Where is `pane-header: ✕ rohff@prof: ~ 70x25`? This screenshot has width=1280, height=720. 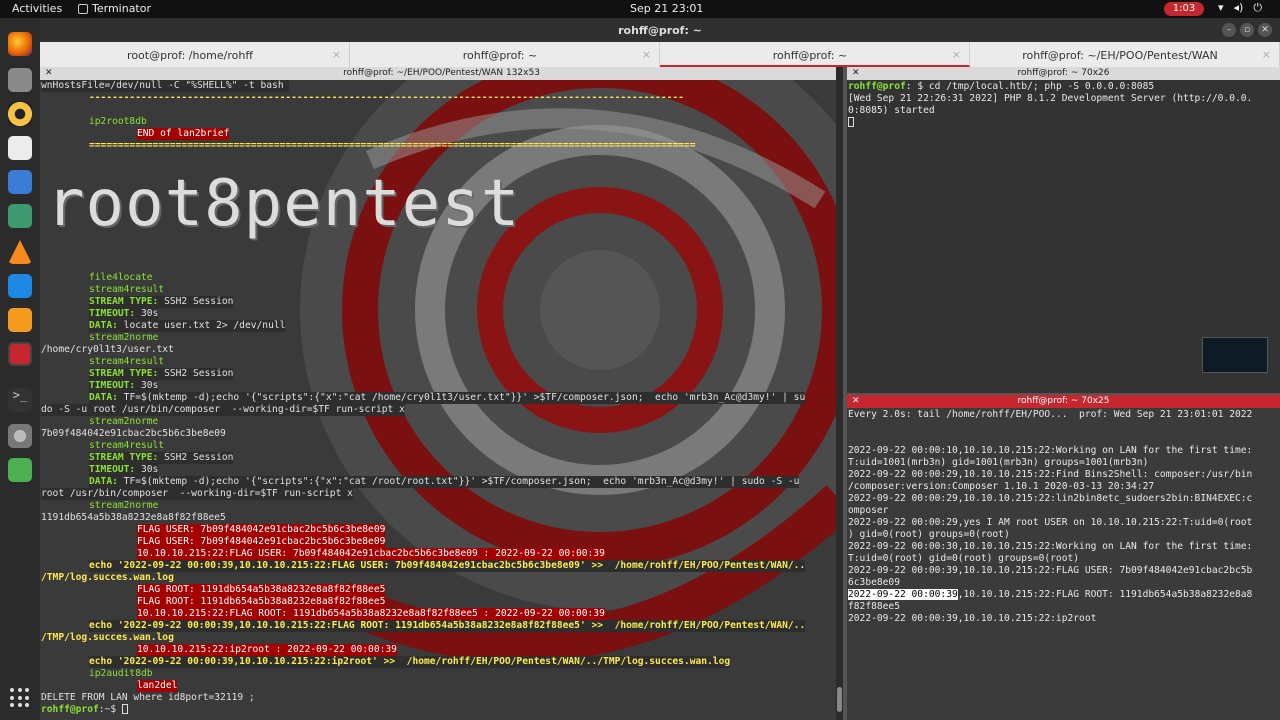
pane-header: ✕ rohff@prof: ~ 70x25 is located at coordinates (1063, 401).